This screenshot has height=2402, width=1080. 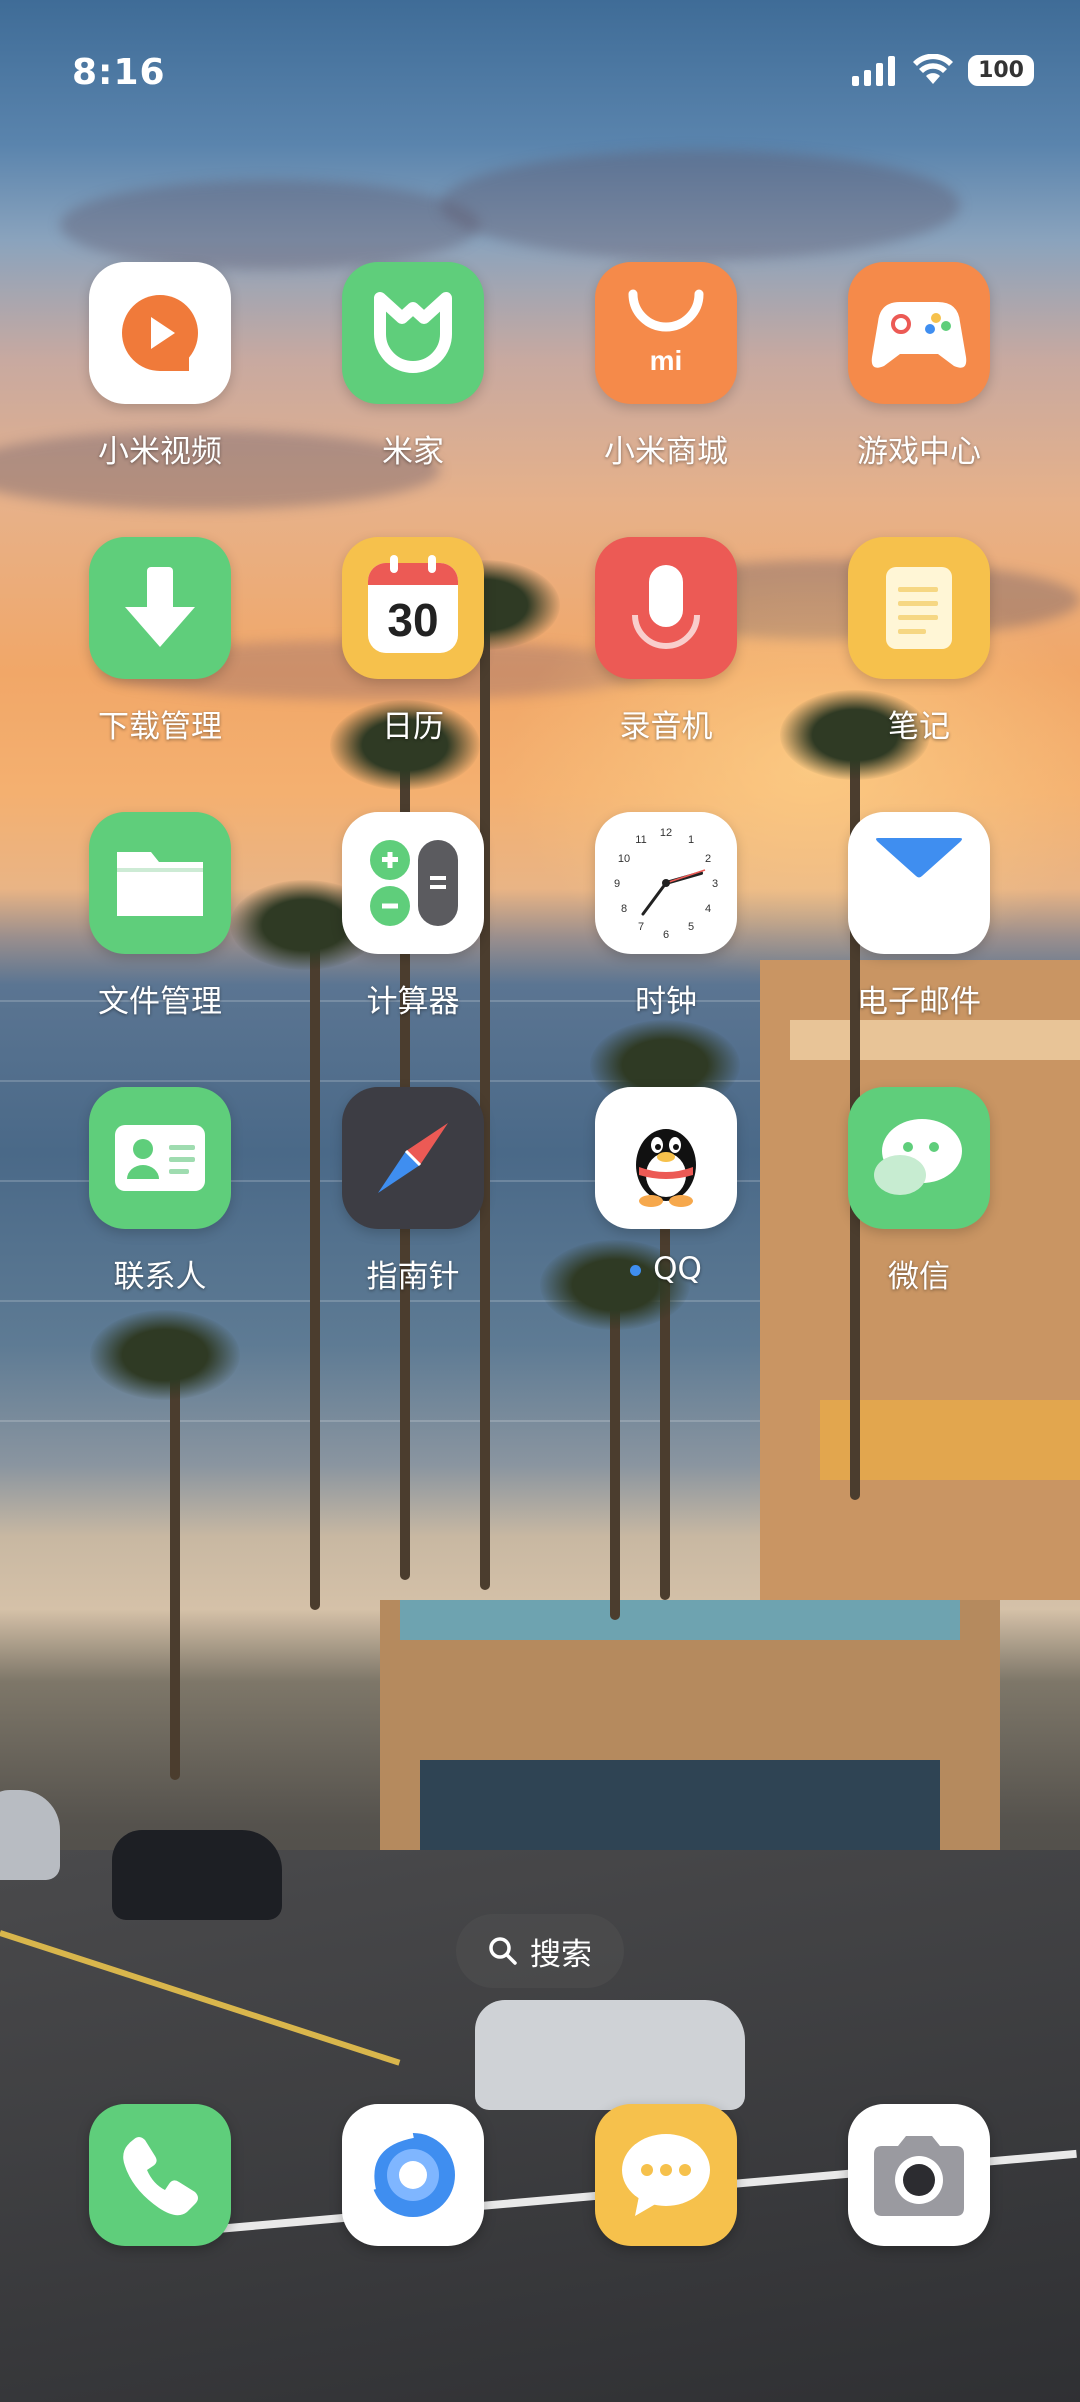 I want to click on browser-icon, so click(x=410, y=2173).